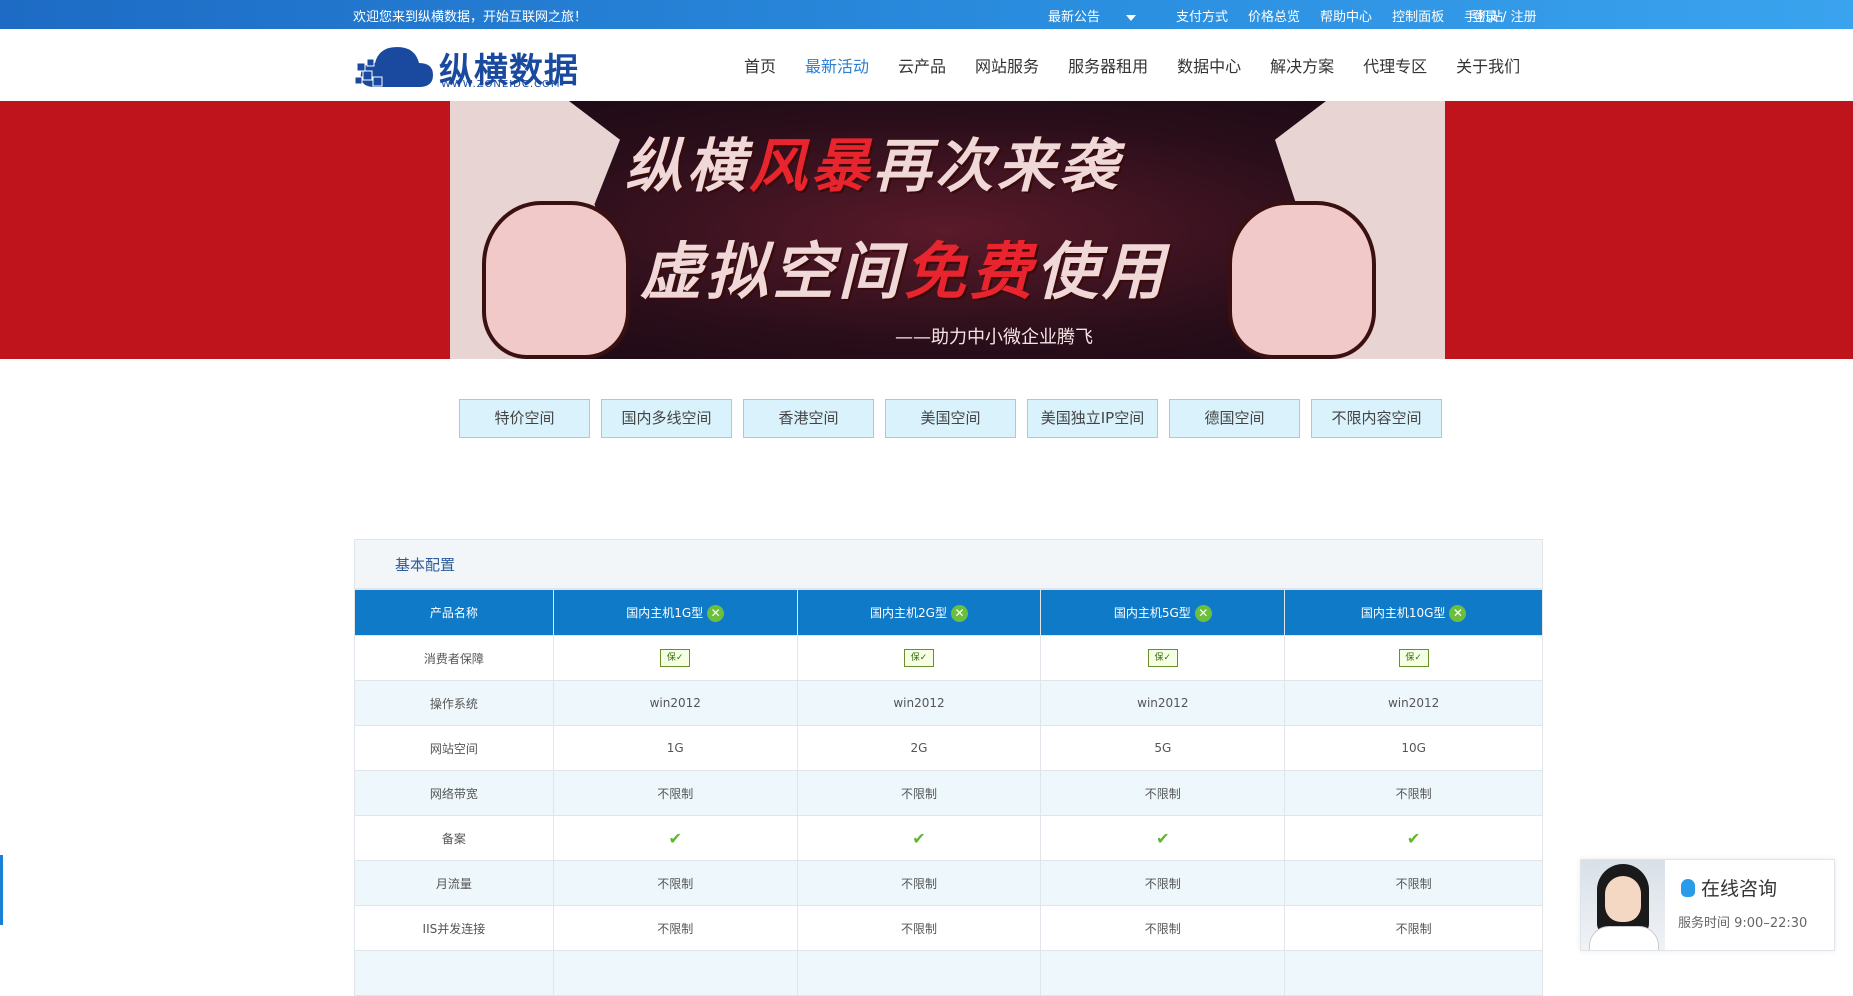  What do you see at coordinates (454, 838) in the screenshot?
I see `row-label: 备案` at bounding box center [454, 838].